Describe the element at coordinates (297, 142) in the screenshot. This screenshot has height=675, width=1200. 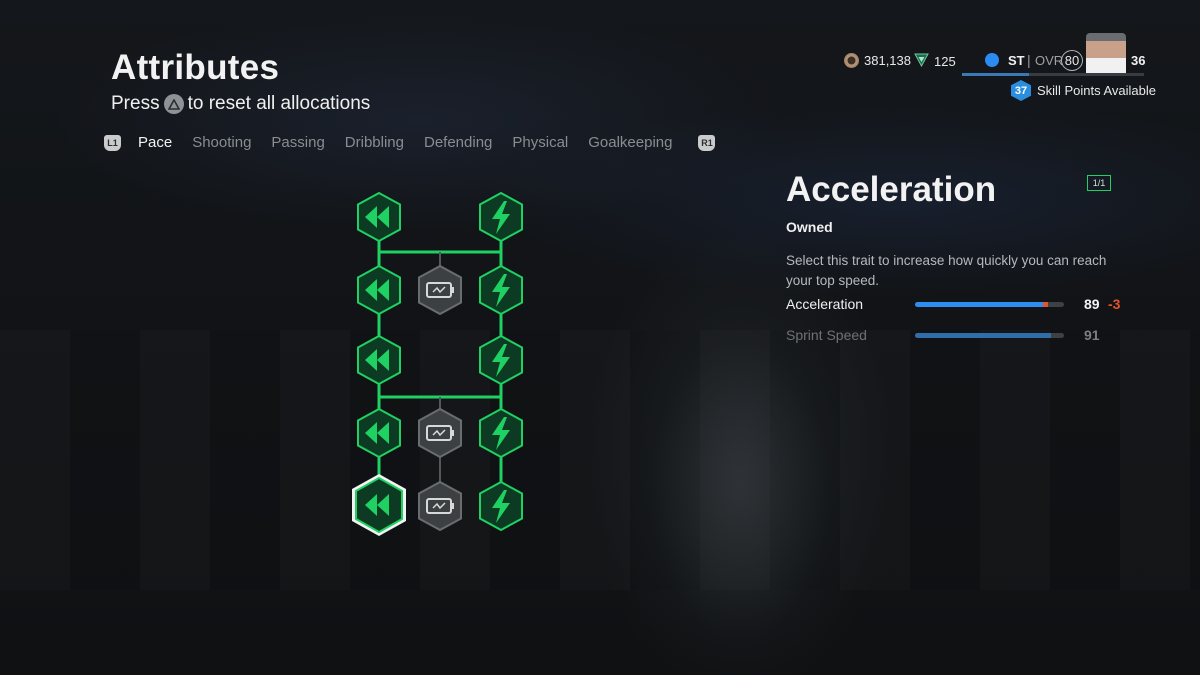
I see `tab-passing: Passing` at that location.